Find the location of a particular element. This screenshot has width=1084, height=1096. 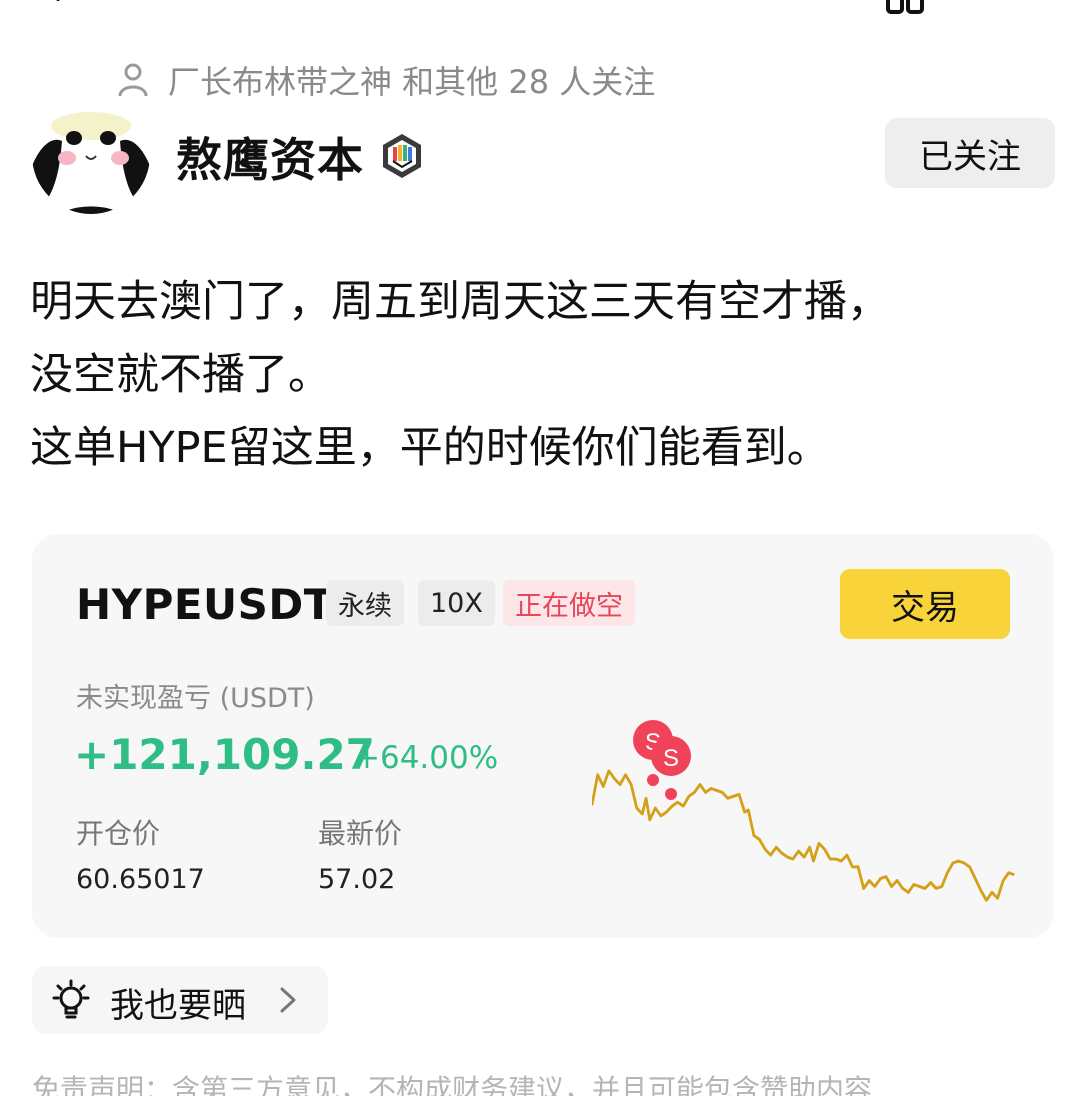

top-bar is located at coordinates (542, 9).